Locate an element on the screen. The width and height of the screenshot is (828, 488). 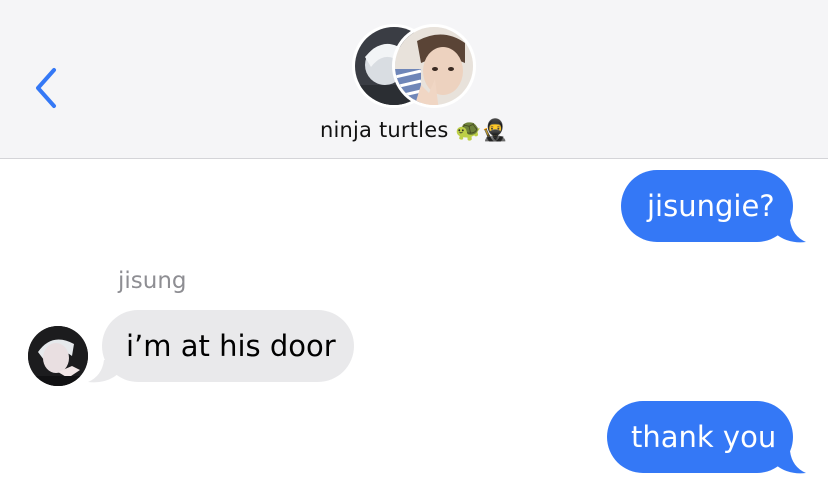
chevron-left-icon is located at coordinates (46, 88).